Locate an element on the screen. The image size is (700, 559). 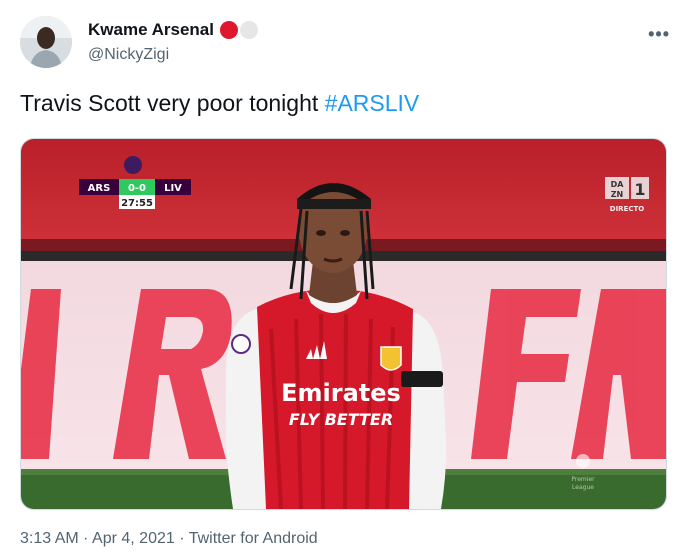
avatar is located at coordinates (46, 42).